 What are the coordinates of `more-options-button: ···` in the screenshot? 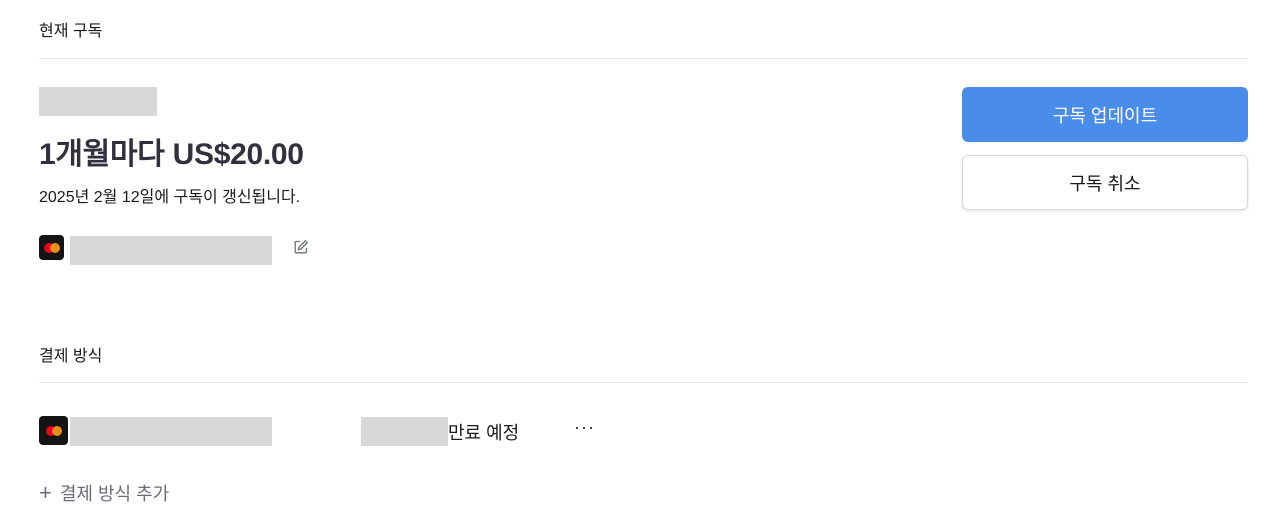 It's located at (584, 427).